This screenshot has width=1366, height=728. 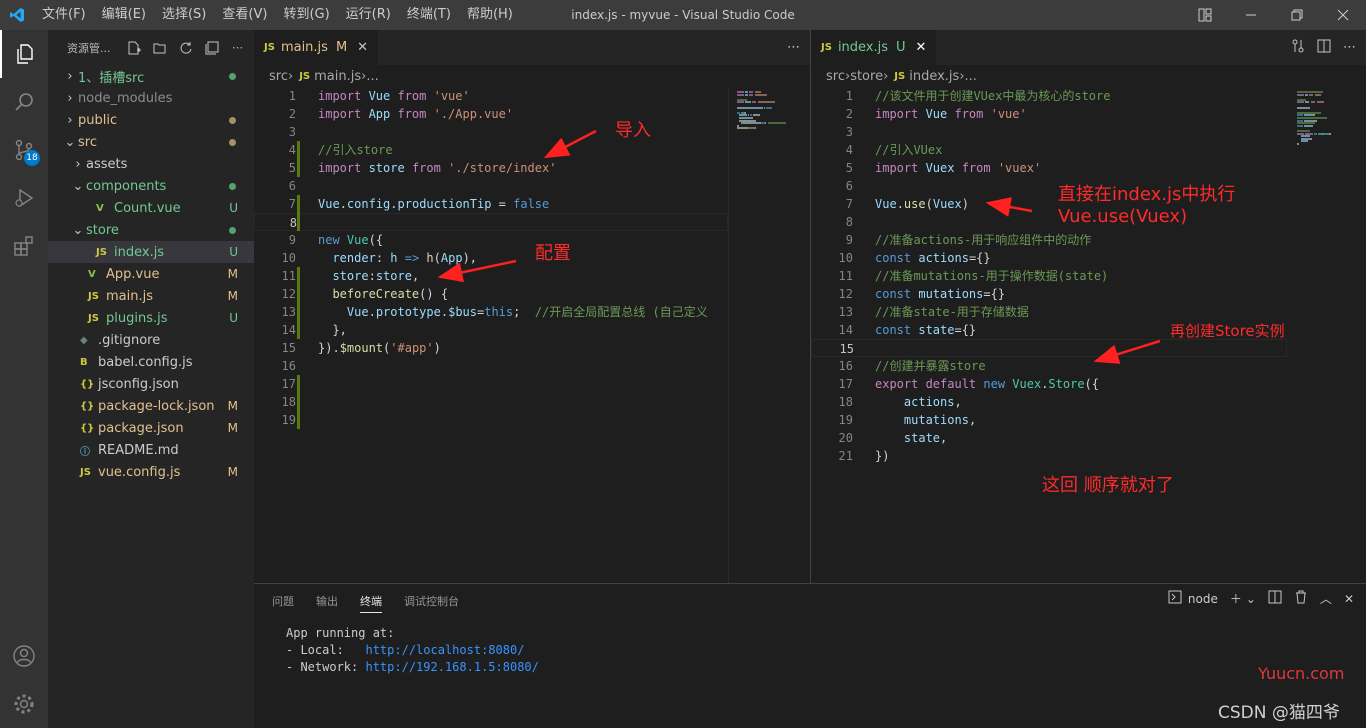 I want to click on annotation-config: 配置, so click(x=553, y=253).